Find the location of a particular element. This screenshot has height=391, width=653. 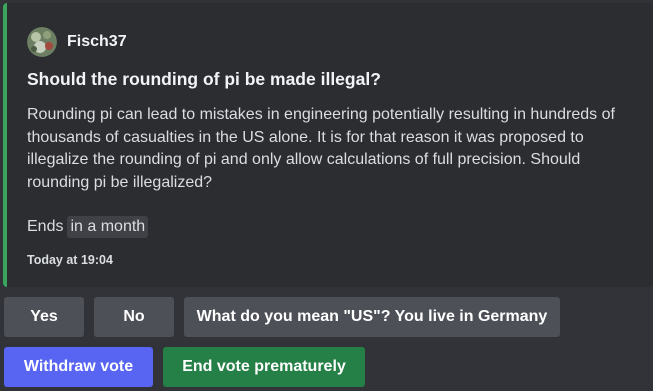

ends-label: Ends is located at coordinates (45, 226).